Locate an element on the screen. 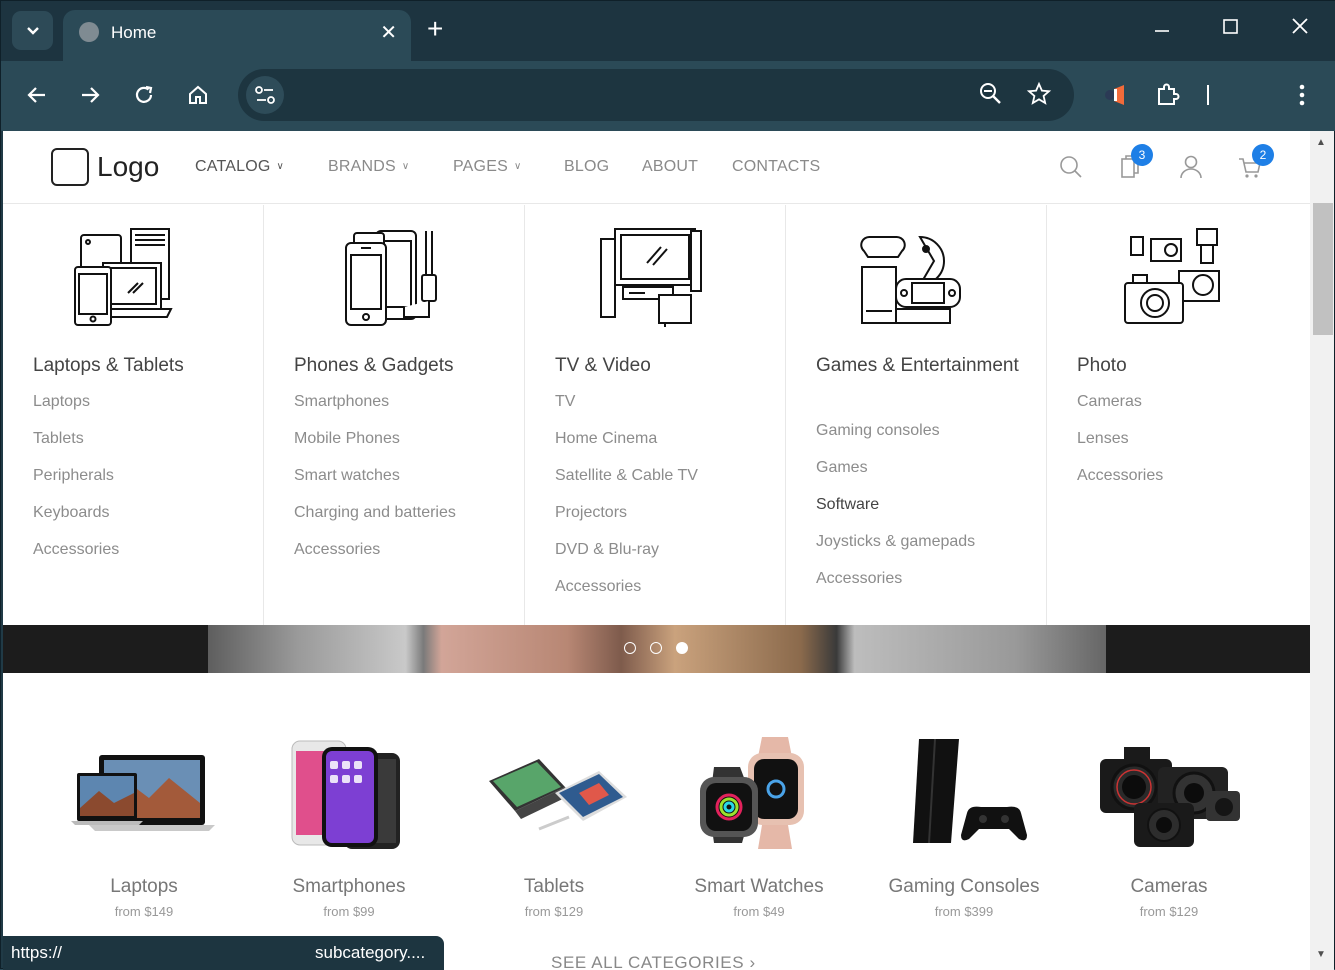 The height and width of the screenshot is (970, 1335). scroll-down-arrow-icon: ▼ is located at coordinates (1321, 954).